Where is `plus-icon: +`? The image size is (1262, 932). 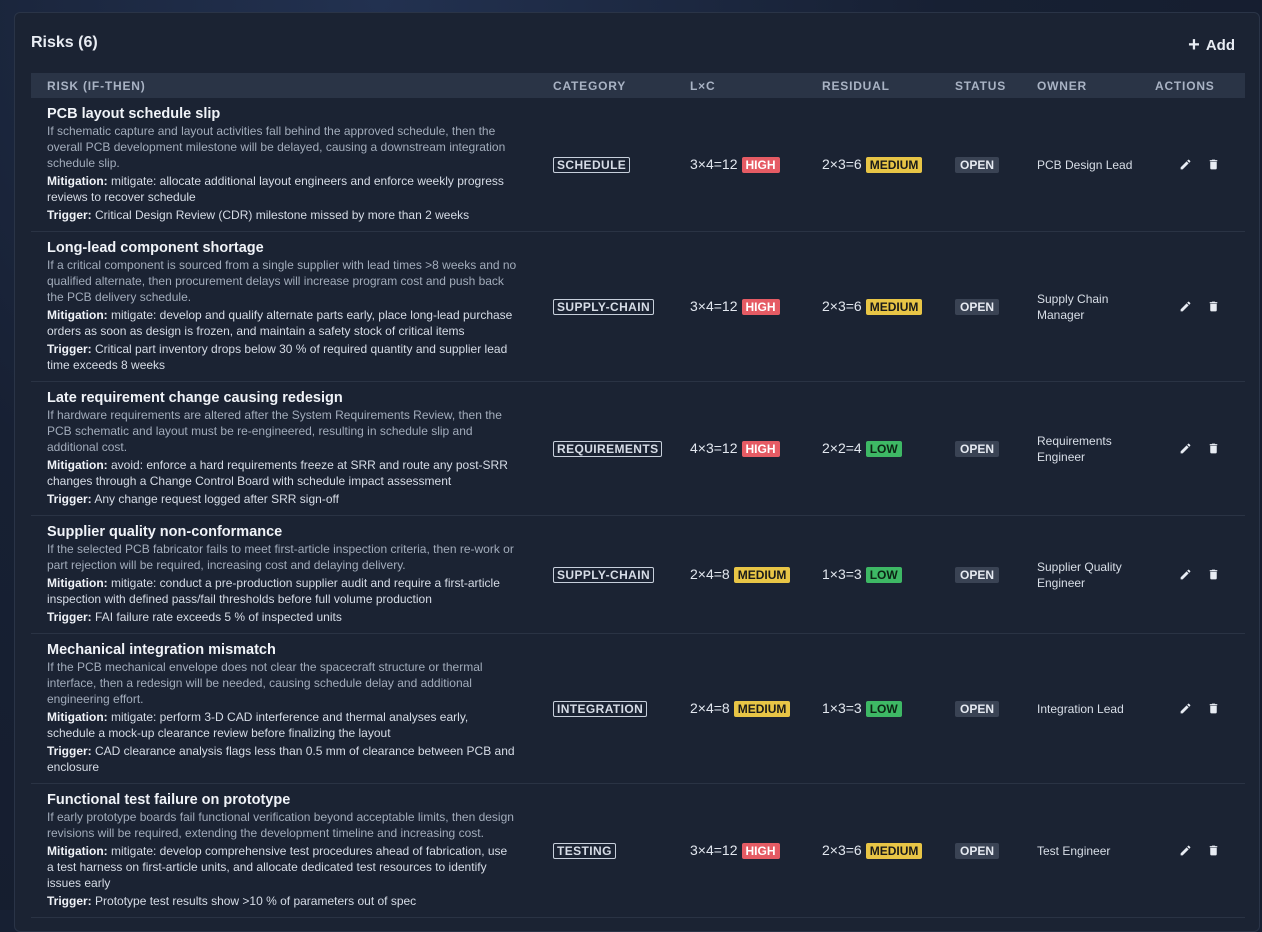 plus-icon: + is located at coordinates (1194, 45).